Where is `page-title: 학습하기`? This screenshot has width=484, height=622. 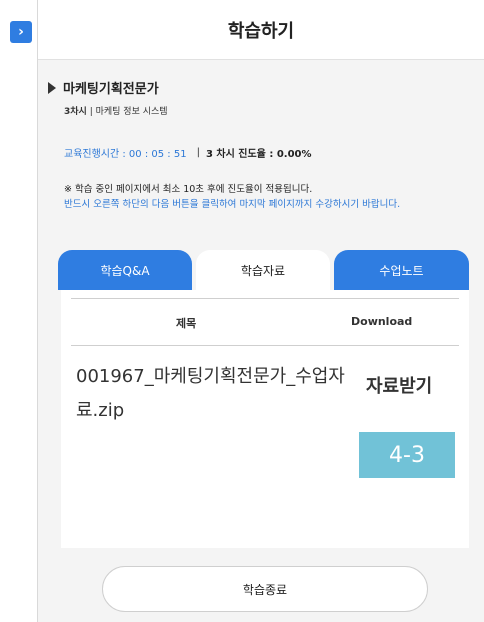 page-title: 학습하기 is located at coordinates (261, 31).